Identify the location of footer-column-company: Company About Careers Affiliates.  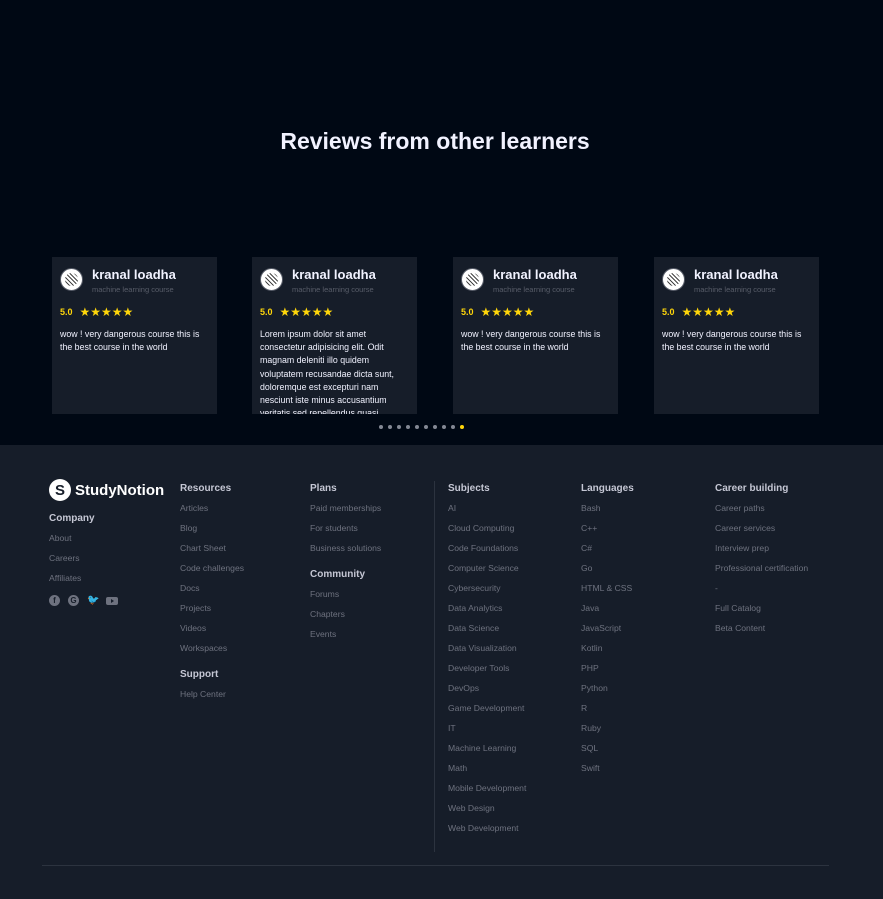
(72, 552).